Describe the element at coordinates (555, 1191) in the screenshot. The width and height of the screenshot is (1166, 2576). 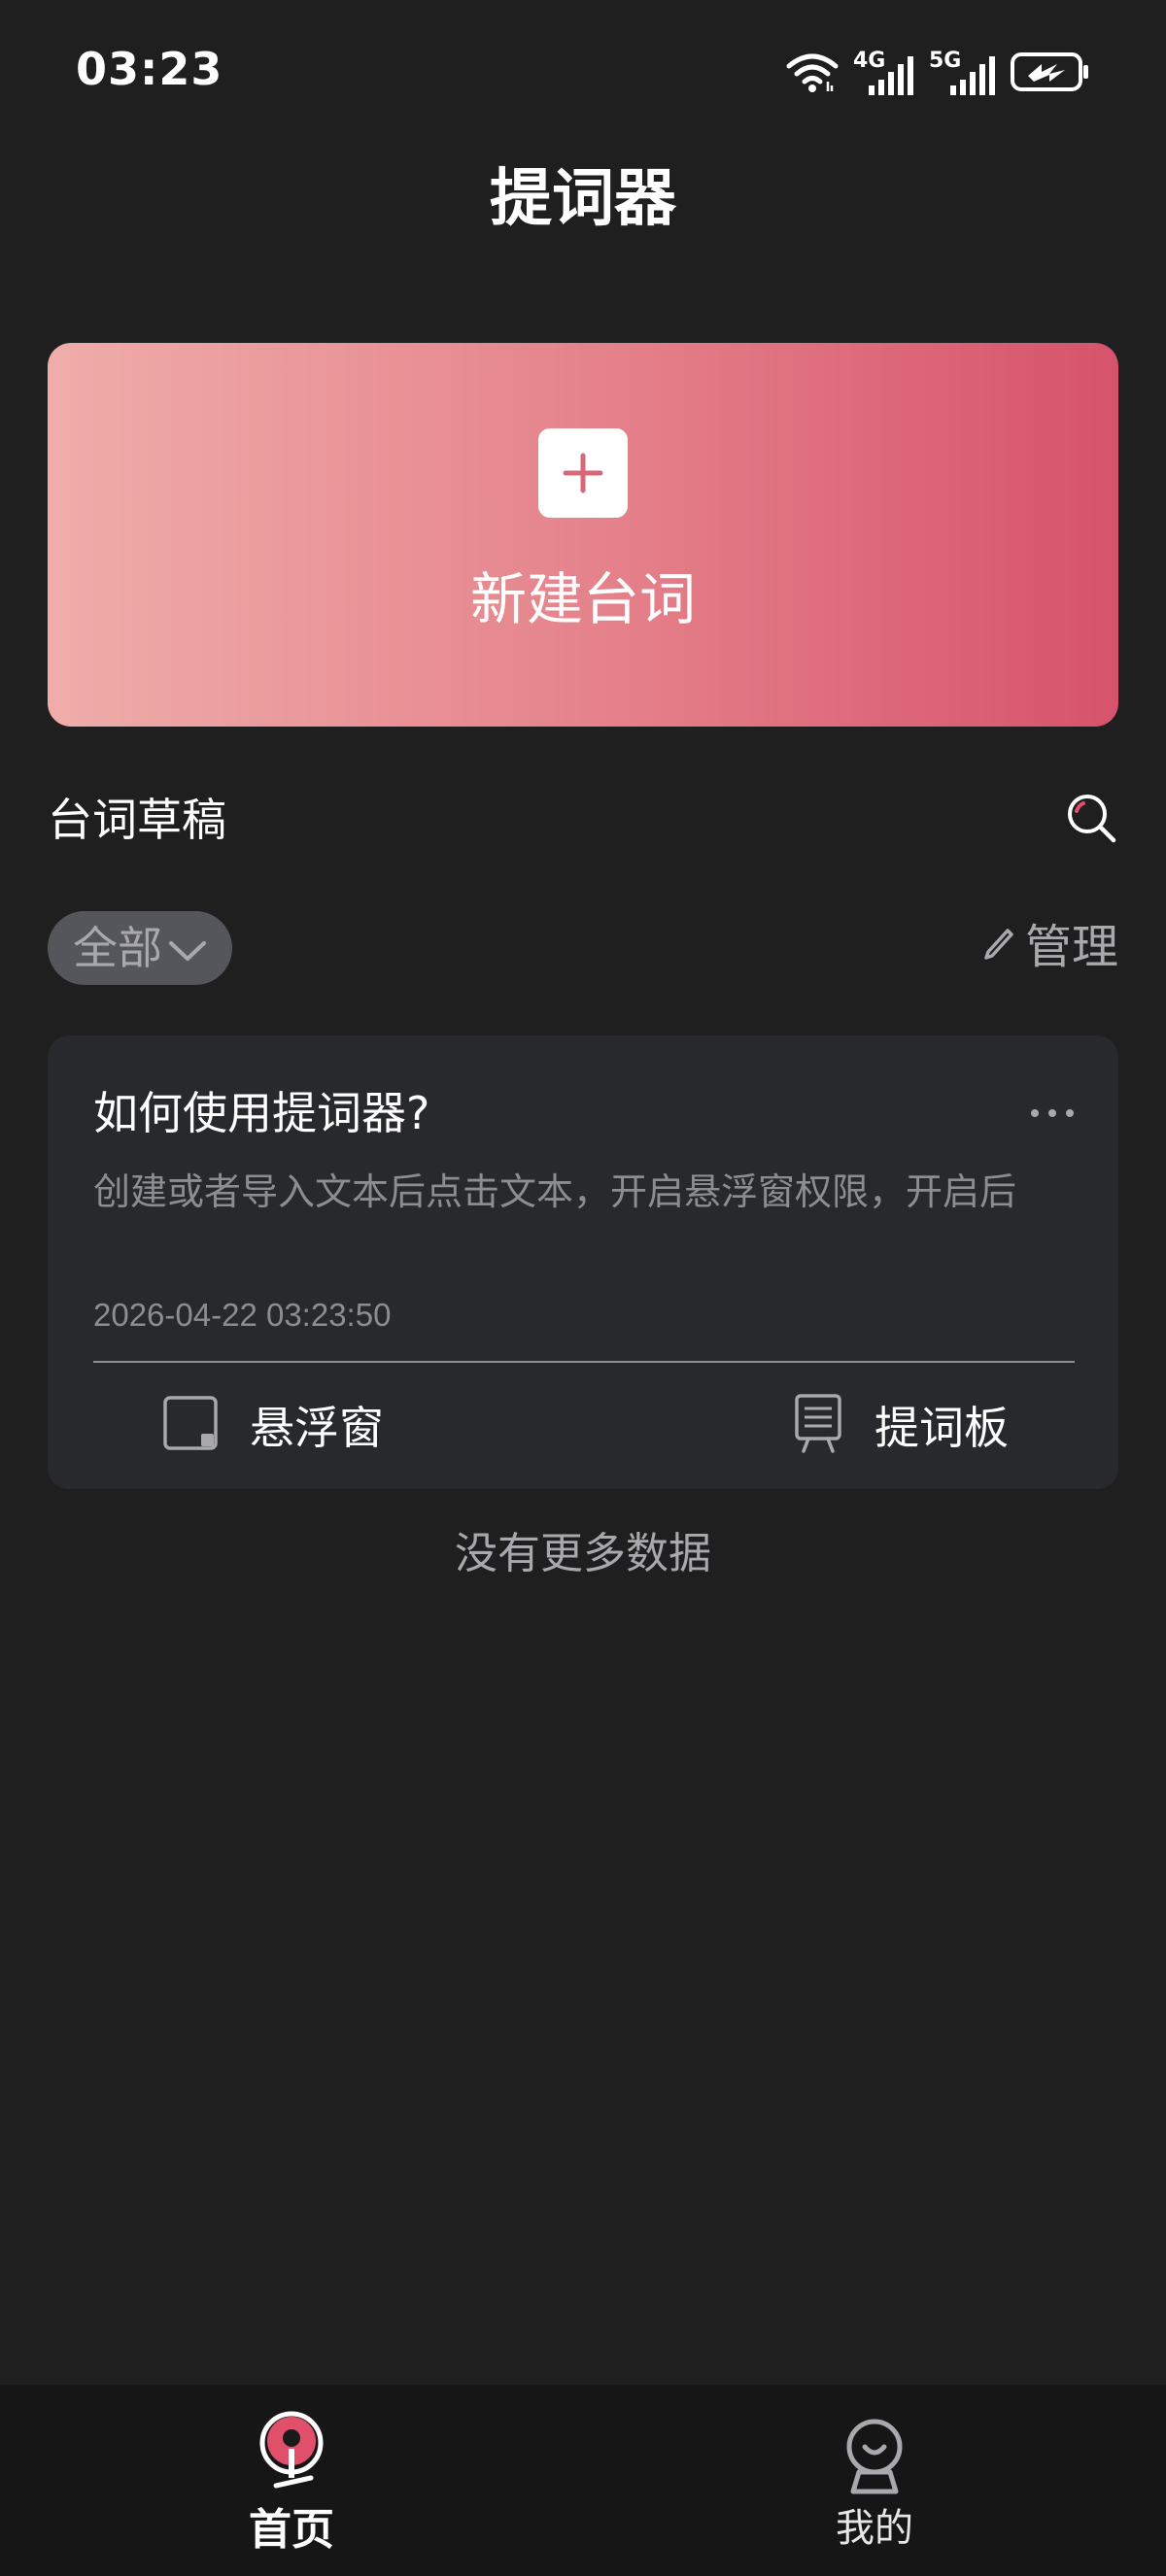
I see `script-excerpt: 创建或者导入文本后点击文本，开启悬浮窗权限，开启后` at that location.